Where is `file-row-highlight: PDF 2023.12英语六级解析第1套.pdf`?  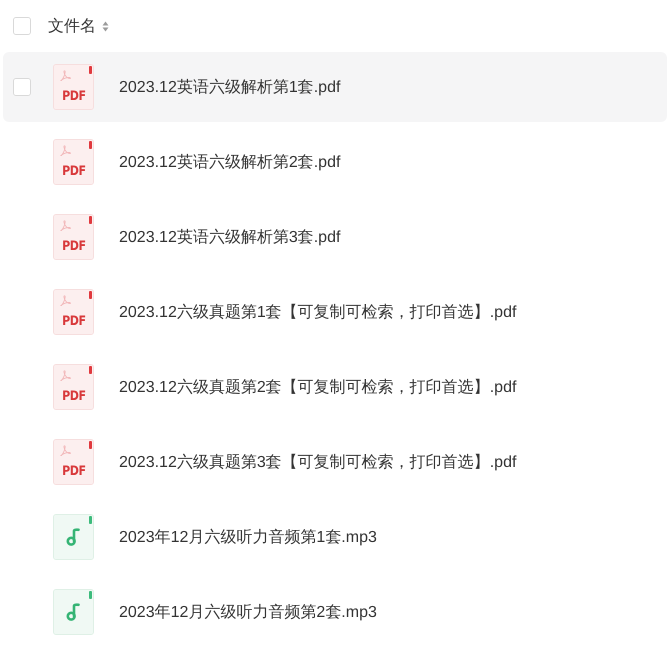
file-row-highlight: PDF 2023.12英语六级解析第1套.pdf is located at coordinates (335, 87).